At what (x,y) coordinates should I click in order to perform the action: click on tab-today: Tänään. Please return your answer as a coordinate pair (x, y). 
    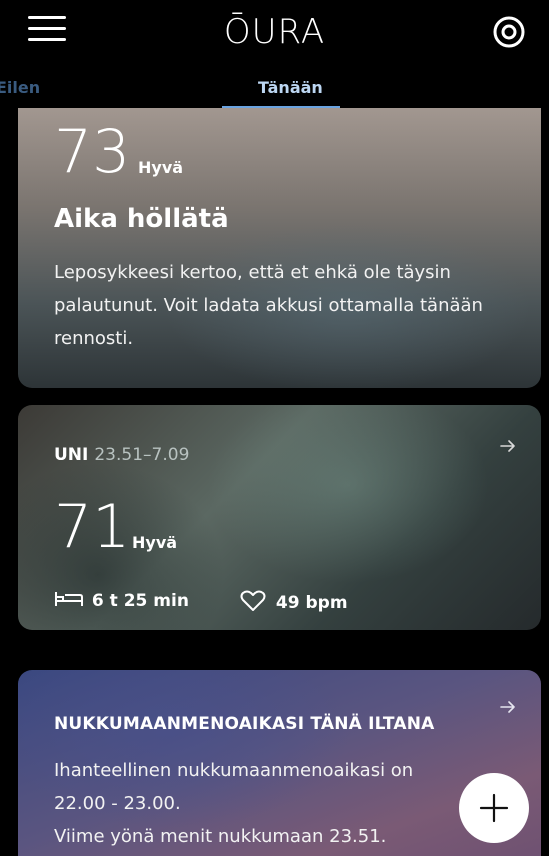
    Looking at the image, I should click on (290, 87).